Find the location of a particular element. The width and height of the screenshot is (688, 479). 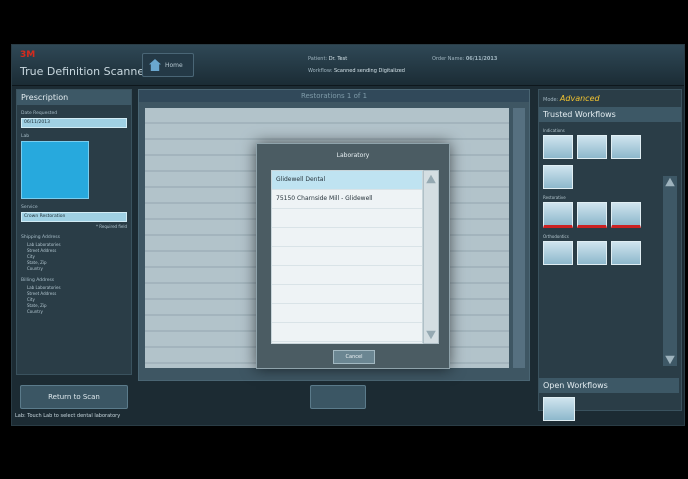

app-title: True Definition Scanner is located at coordinates (84, 71).